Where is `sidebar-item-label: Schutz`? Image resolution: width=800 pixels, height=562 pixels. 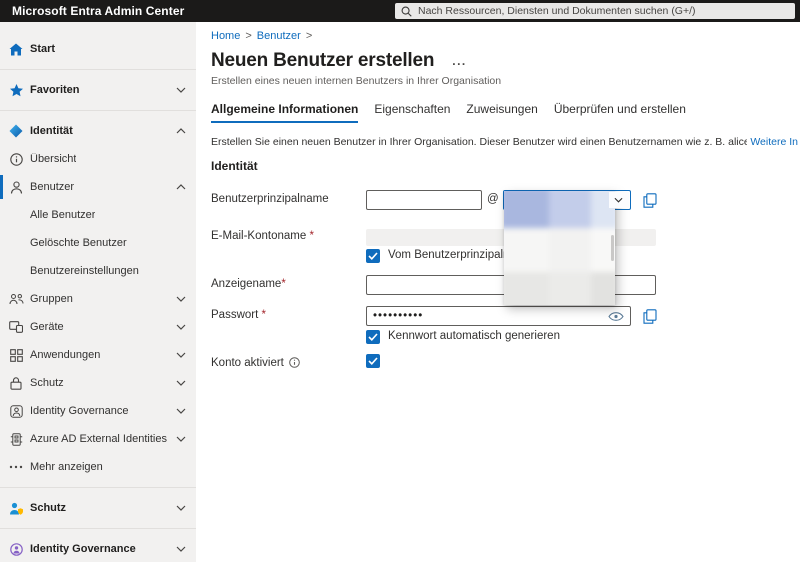
sidebar-item-label: Schutz is located at coordinates (48, 508).